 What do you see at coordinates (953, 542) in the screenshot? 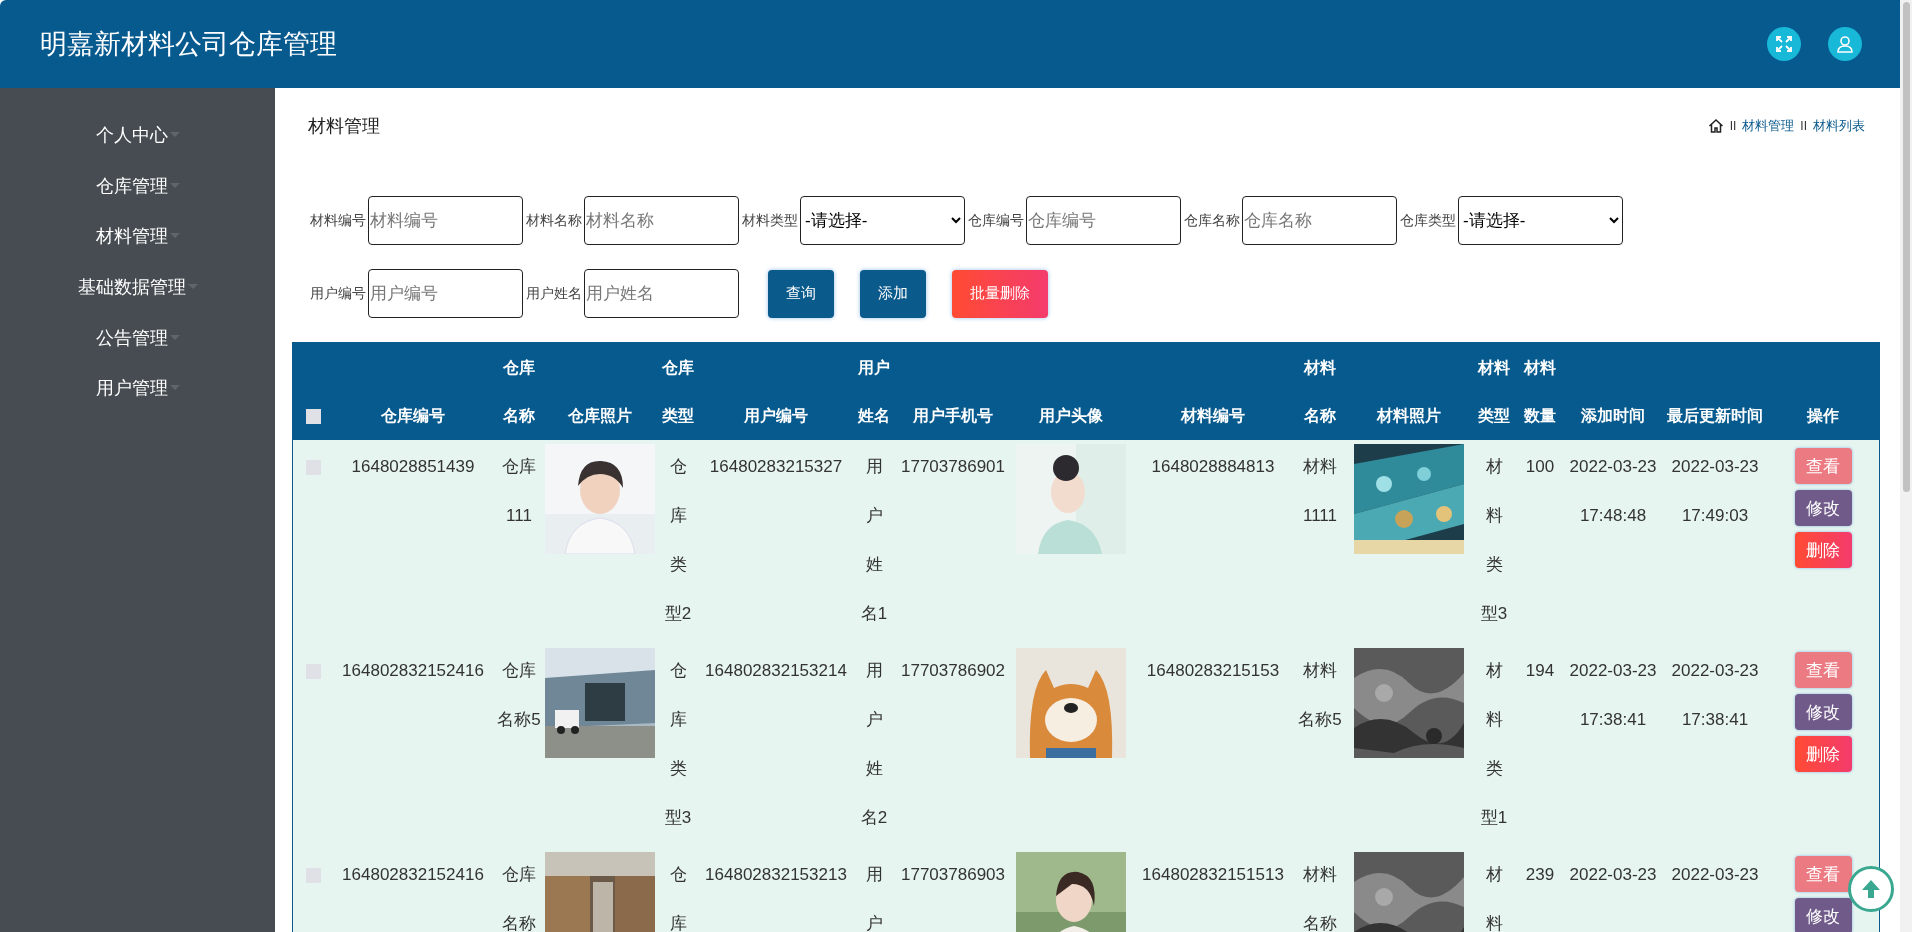
I see `table-cell: 17703786901` at bounding box center [953, 542].